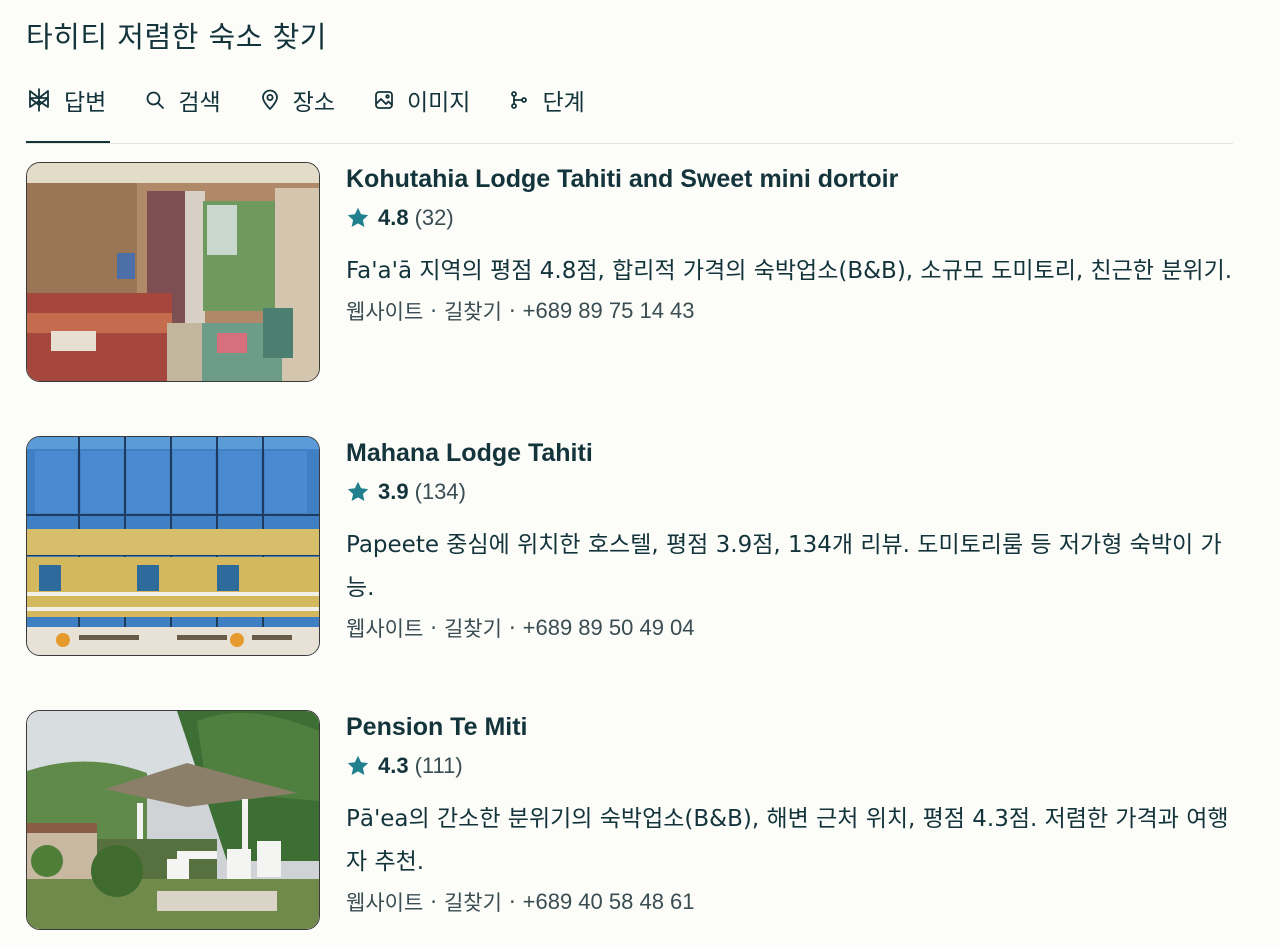 The height and width of the screenshot is (947, 1280). Describe the element at coordinates (796, 492) in the screenshot. I see `rating-row: 3.9 (134)` at that location.